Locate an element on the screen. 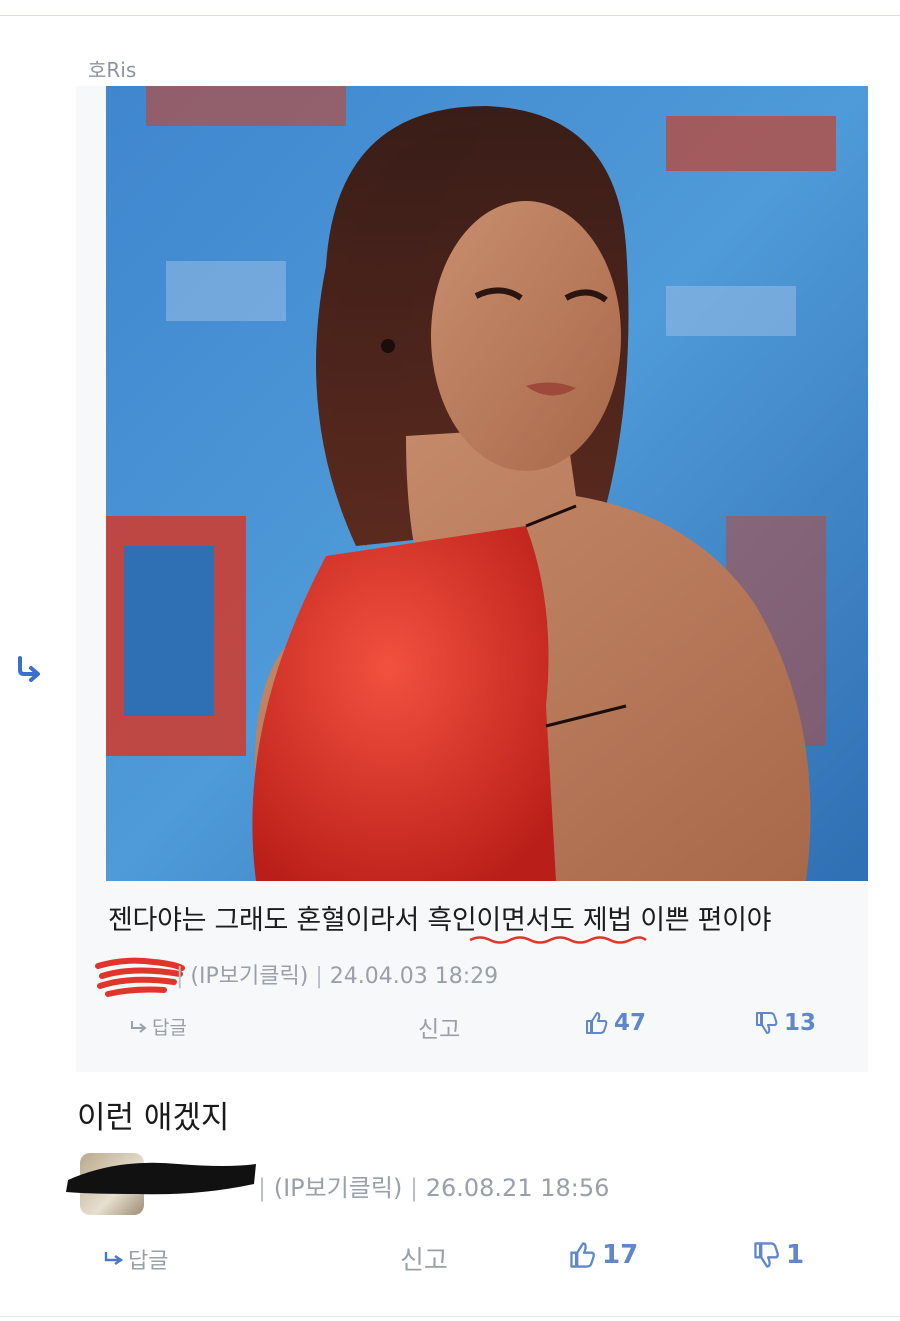 The image size is (900, 1321). downvote-count: 13 is located at coordinates (800, 1023).